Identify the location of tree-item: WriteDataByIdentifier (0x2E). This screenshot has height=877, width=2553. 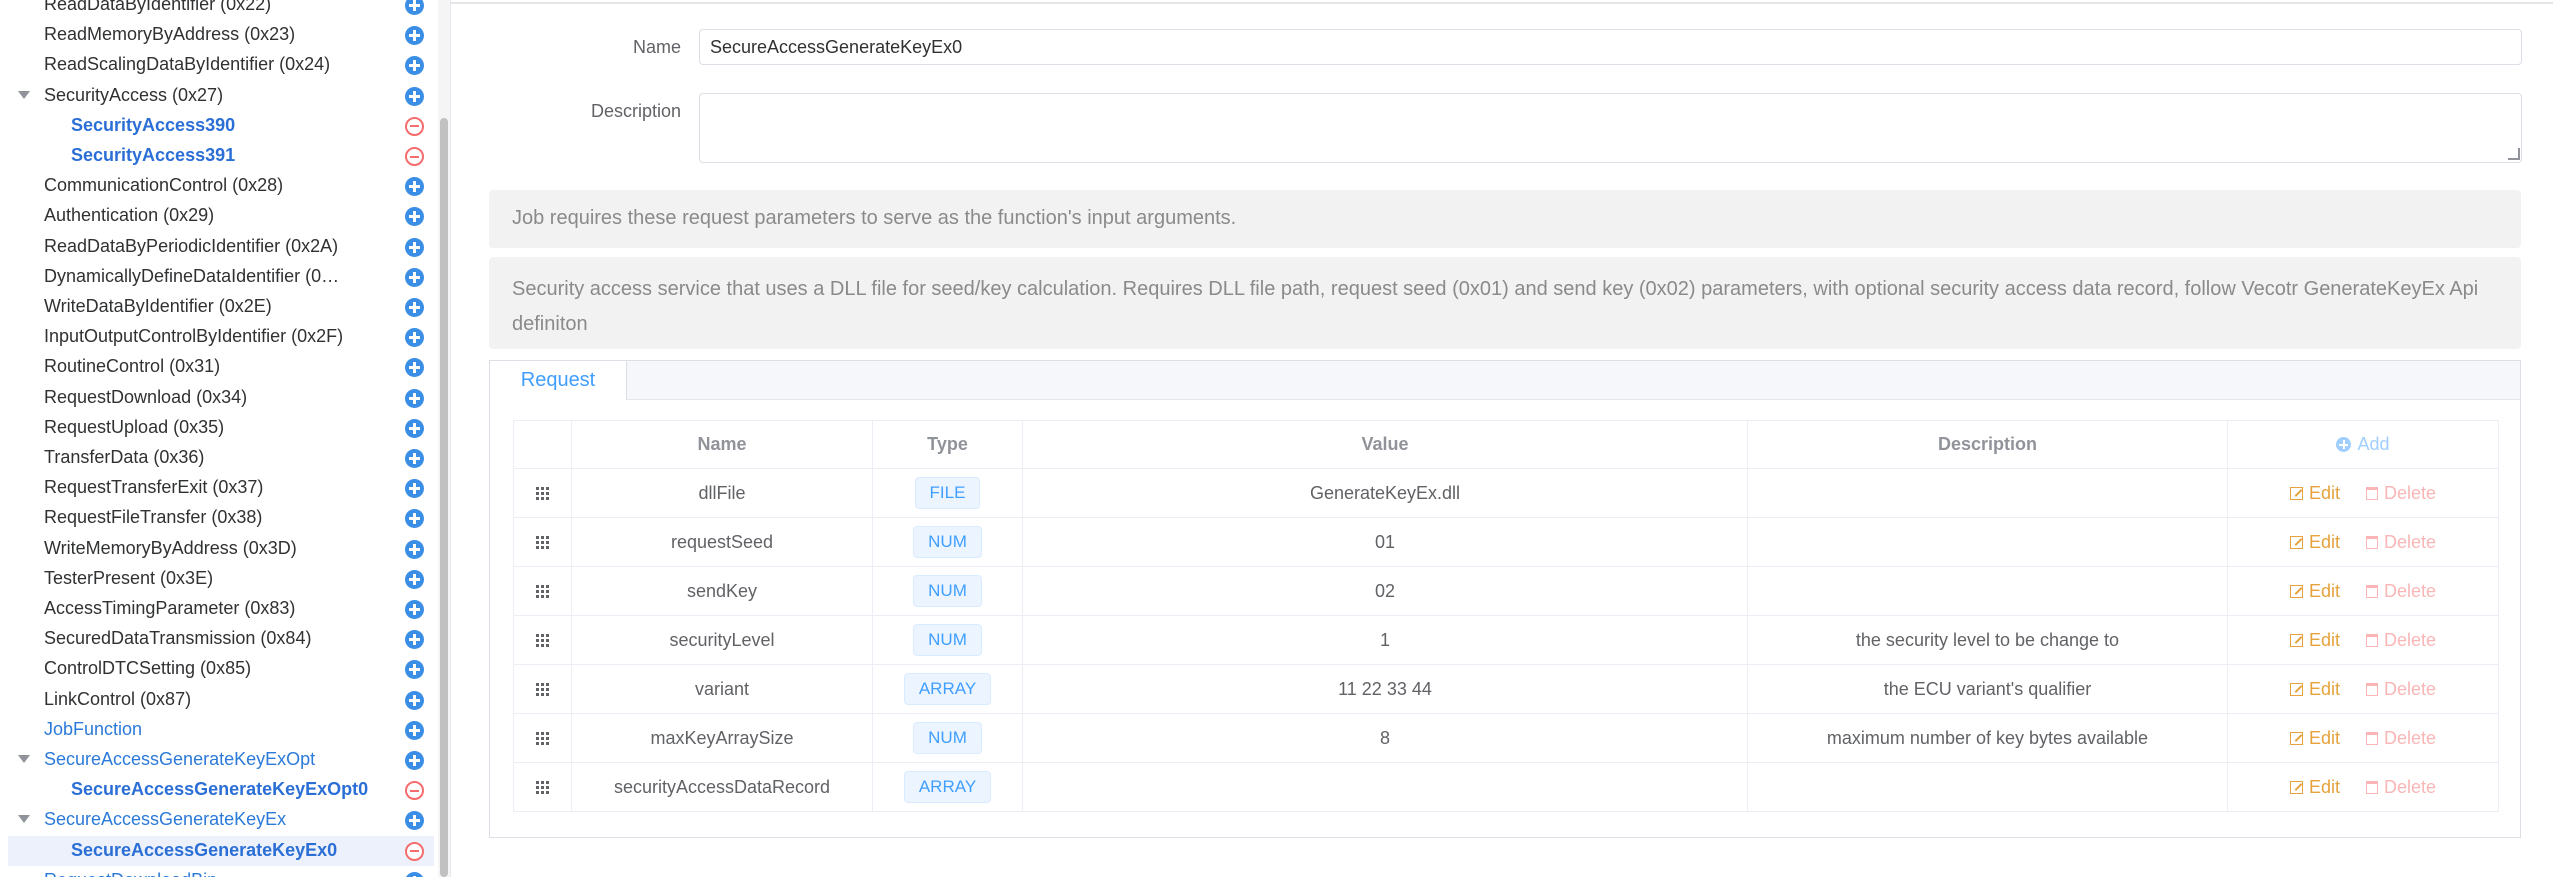
(221, 307).